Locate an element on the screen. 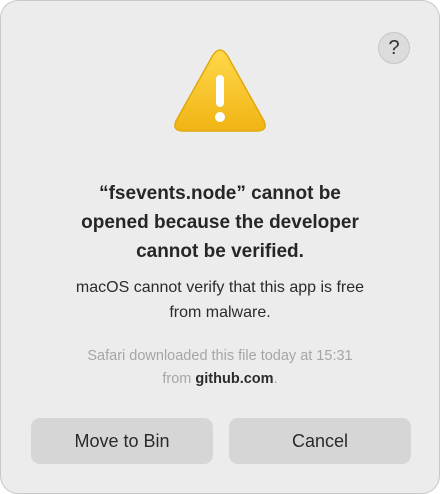 This screenshot has height=494, width=440. help-button: ? is located at coordinates (394, 48).